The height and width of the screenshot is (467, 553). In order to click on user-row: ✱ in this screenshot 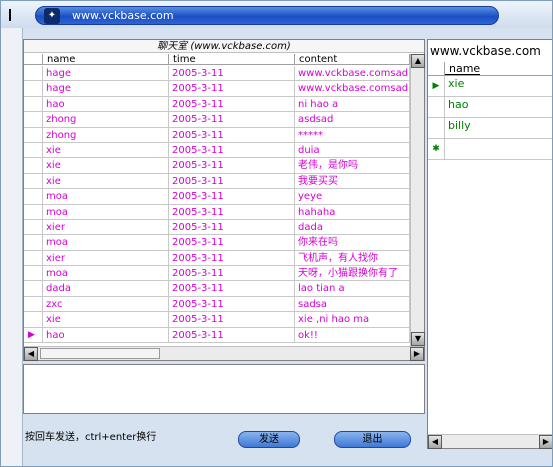, I will do `click(490, 149)`.